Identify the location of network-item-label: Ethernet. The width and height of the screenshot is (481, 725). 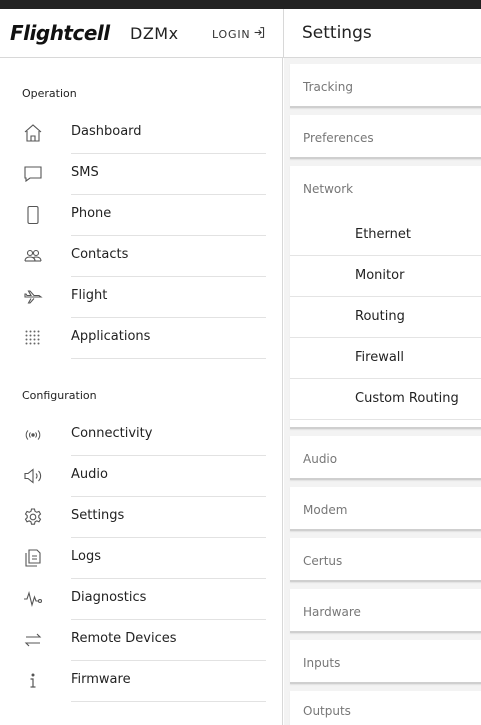
(383, 234).